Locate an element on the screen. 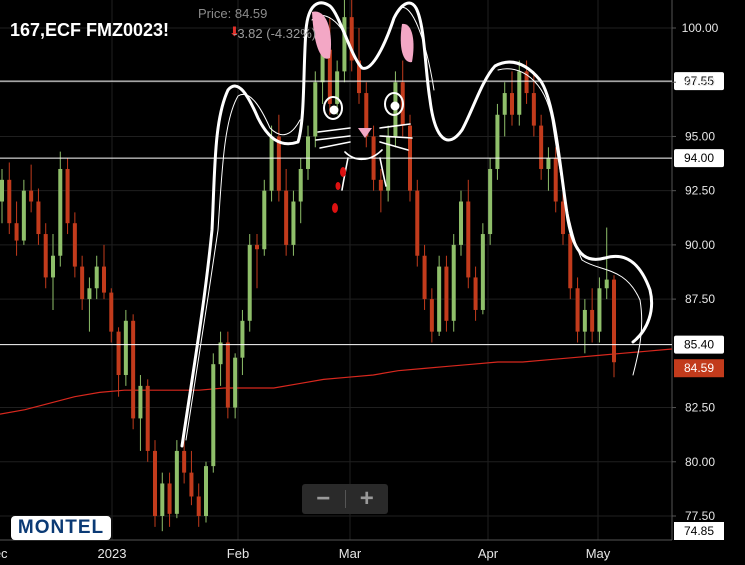 This screenshot has width=745, height=565. zoom-controls: − + is located at coordinates (345, 499).